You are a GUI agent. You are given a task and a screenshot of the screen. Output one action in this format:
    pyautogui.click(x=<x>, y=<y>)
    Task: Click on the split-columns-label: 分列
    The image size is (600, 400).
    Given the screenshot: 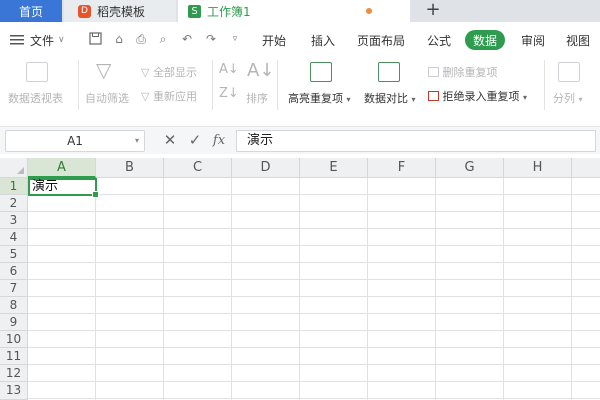 What is the action you would take?
    pyautogui.click(x=564, y=98)
    